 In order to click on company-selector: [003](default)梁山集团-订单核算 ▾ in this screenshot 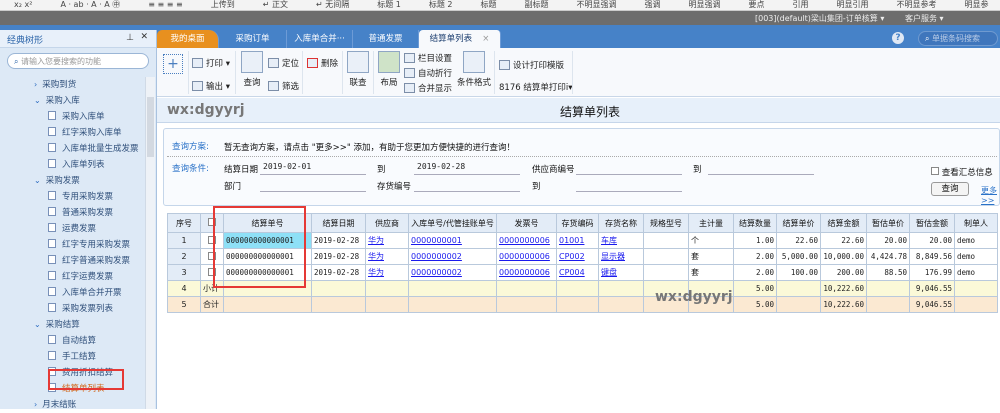, I will do `click(819, 18)`.